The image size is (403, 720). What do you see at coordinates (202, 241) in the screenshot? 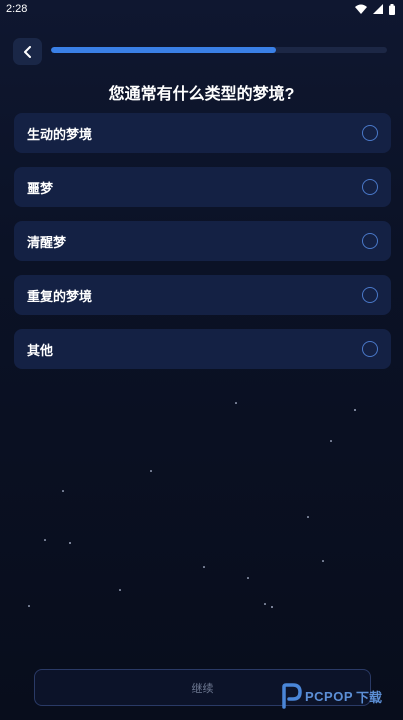
I see `option-lucid-dreams: 清醒梦` at bounding box center [202, 241].